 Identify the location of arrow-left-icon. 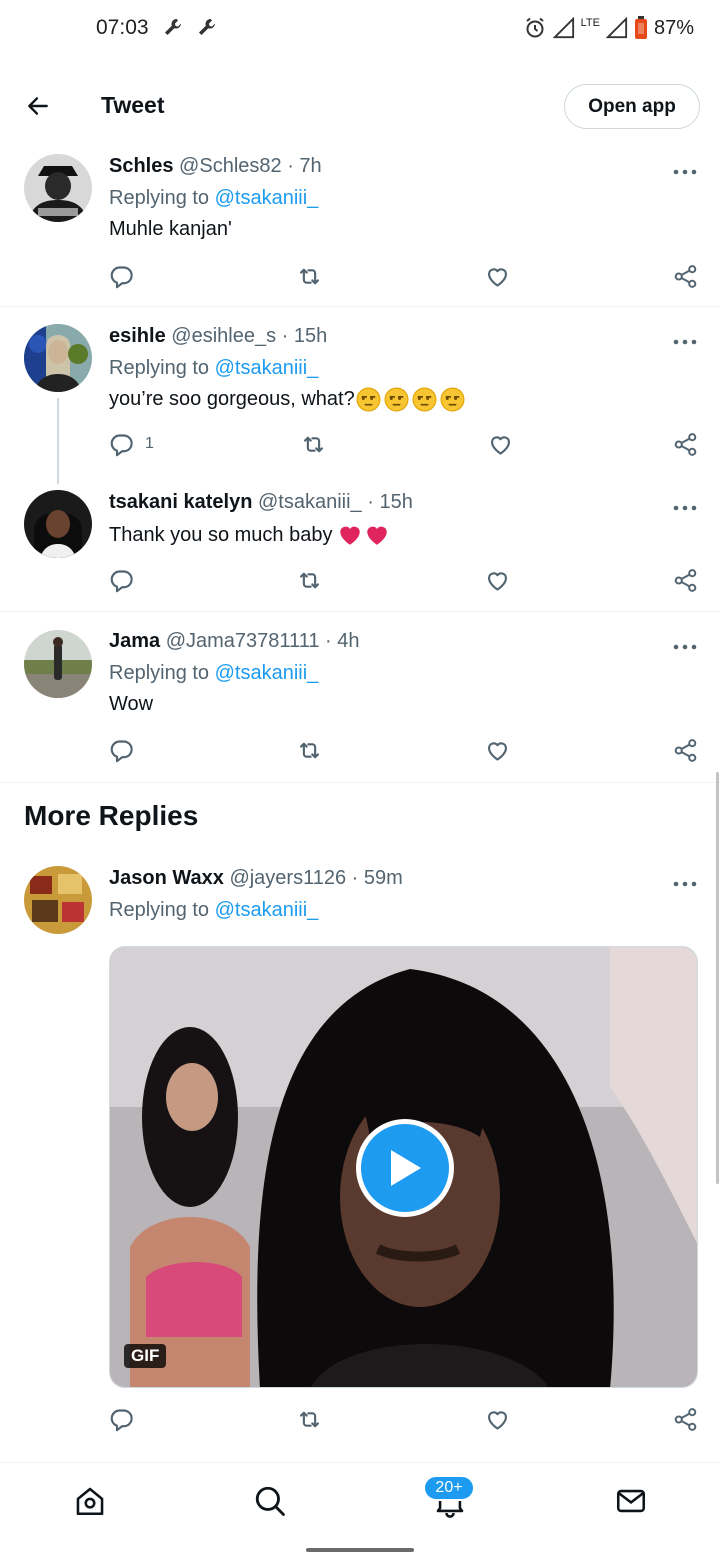
(38, 106).